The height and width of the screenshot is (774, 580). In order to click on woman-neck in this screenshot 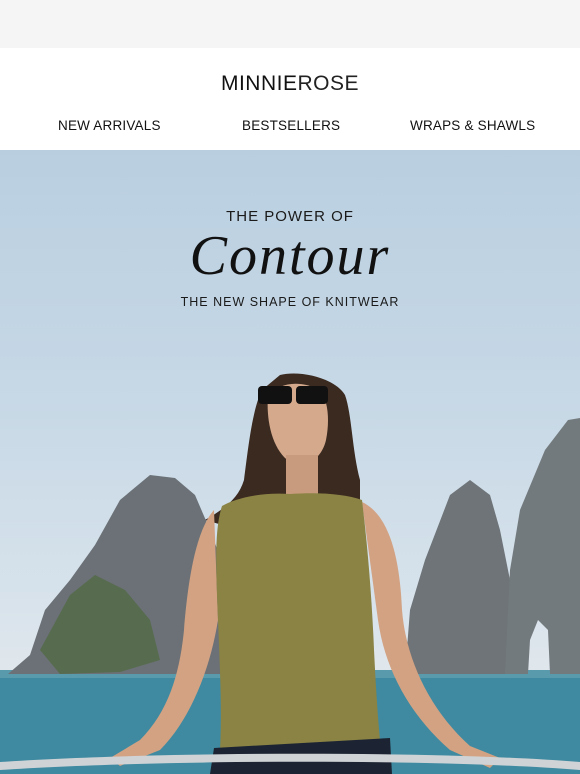, I will do `click(302, 477)`.